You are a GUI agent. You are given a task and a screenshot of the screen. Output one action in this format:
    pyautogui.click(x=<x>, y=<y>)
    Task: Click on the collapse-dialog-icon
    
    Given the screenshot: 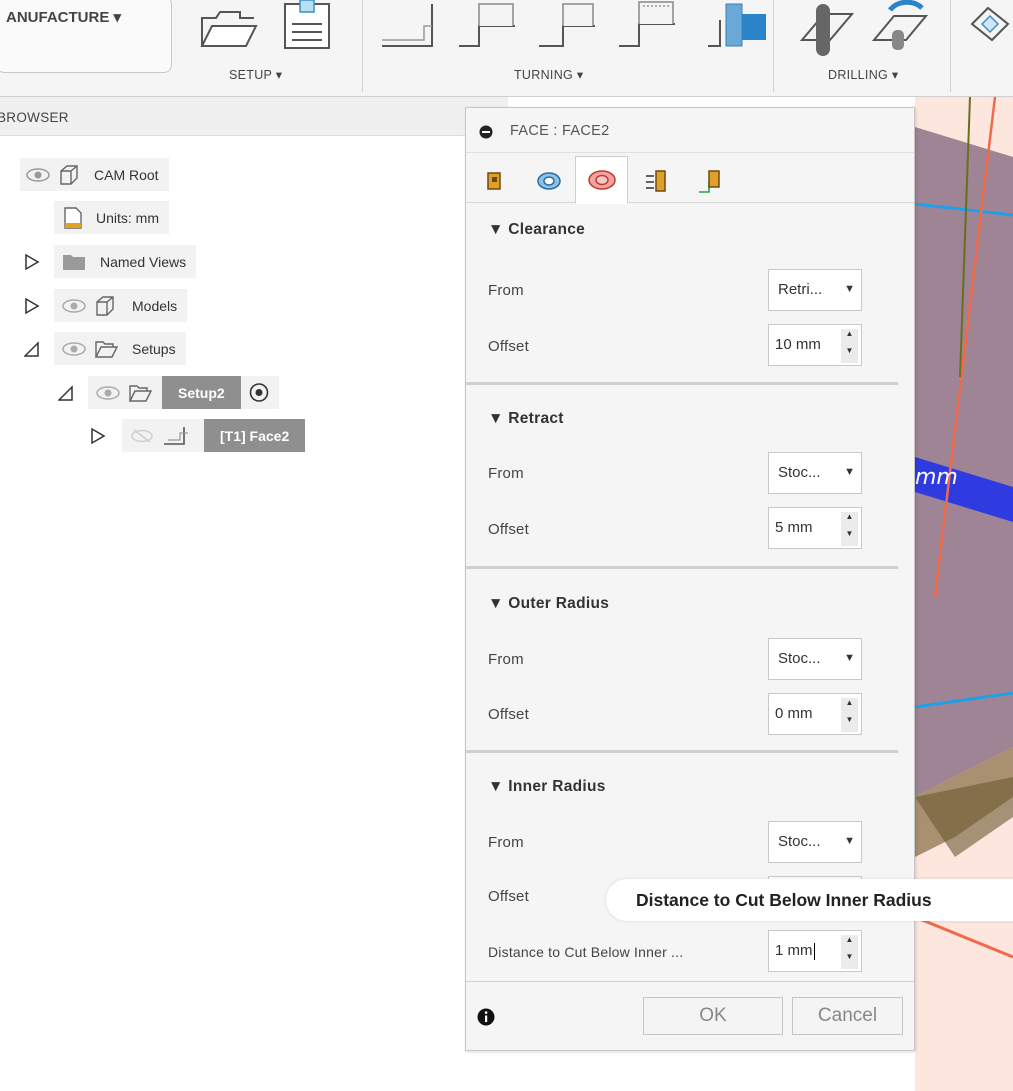 What is the action you would take?
    pyautogui.click(x=486, y=132)
    